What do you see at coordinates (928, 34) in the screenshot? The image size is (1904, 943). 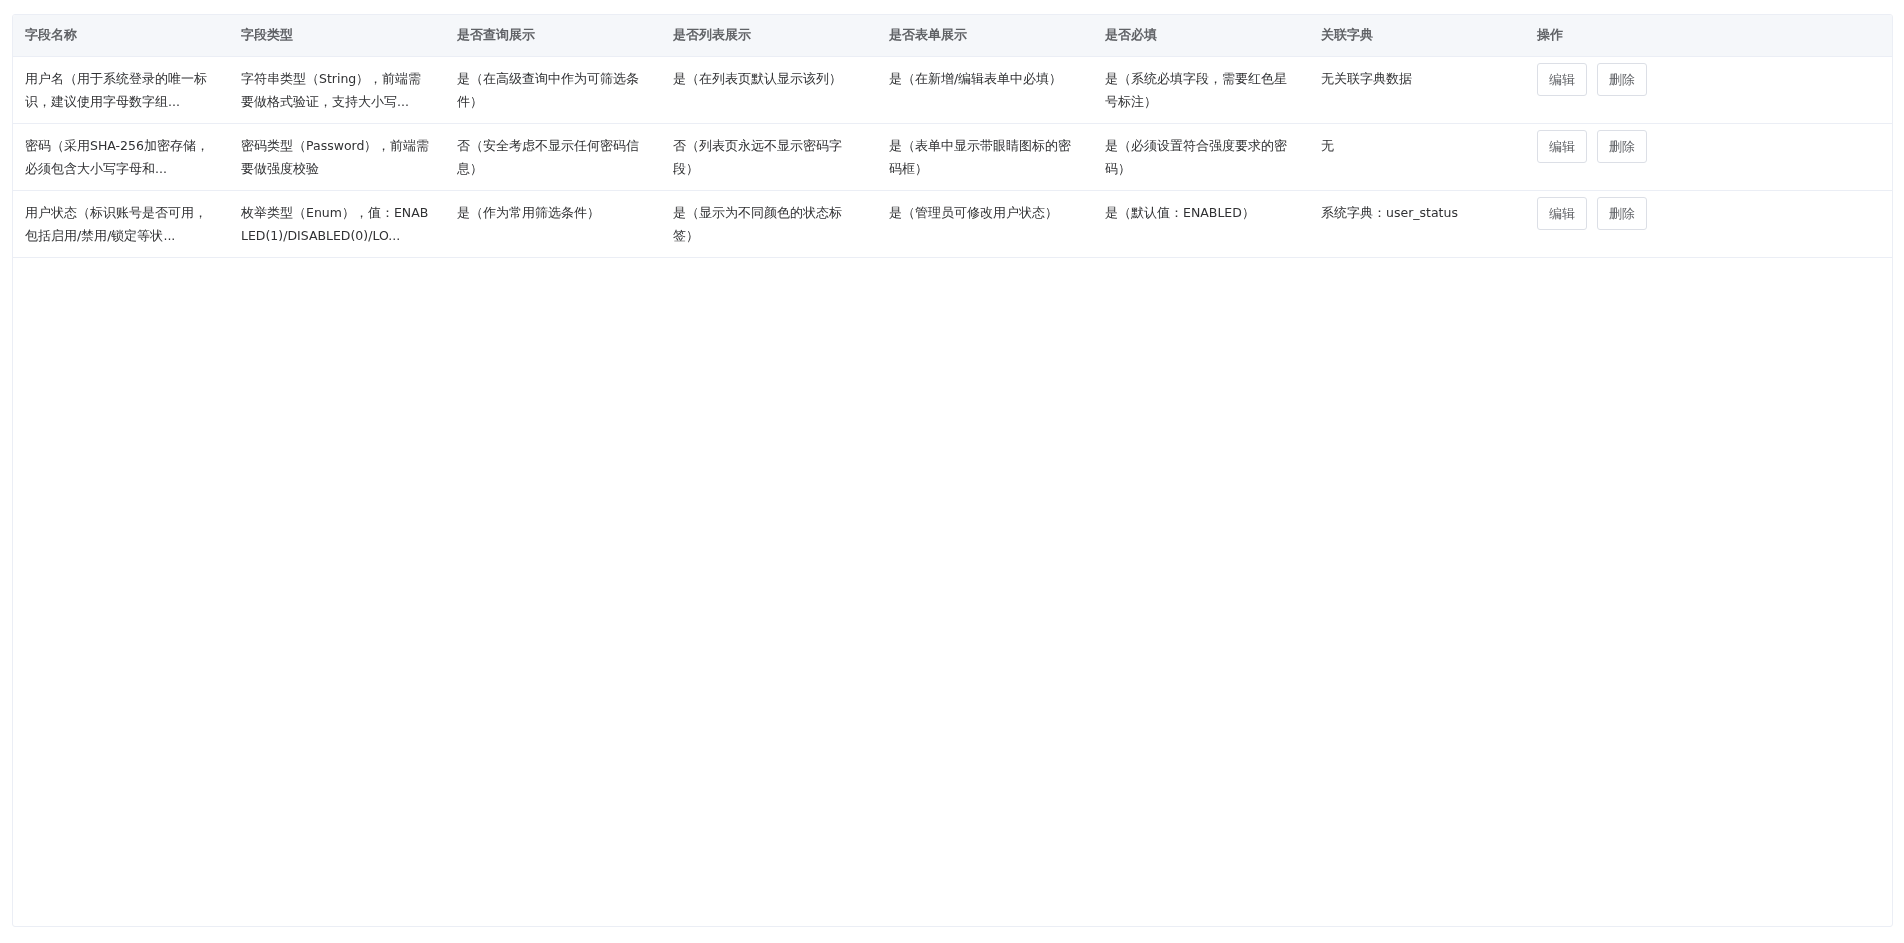 I see `column-header: 是否表单展示` at bounding box center [928, 34].